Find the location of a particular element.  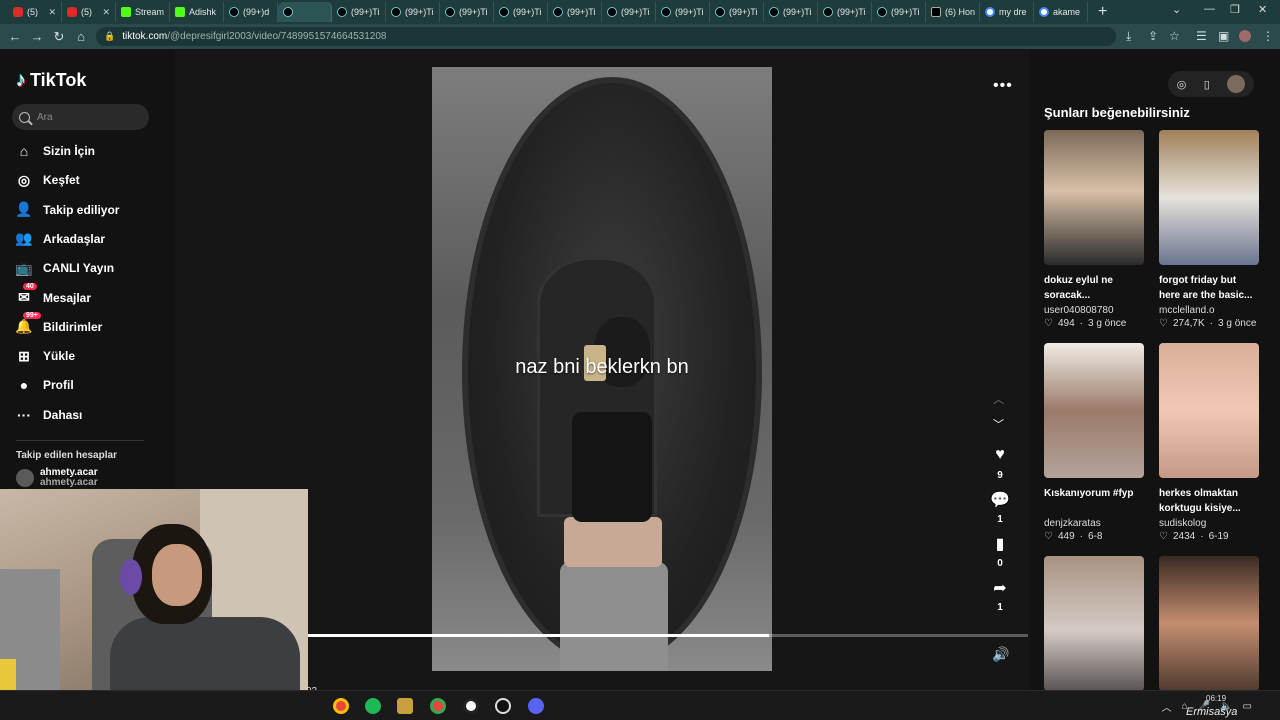

sidebar-item-compass: ◎ Keşfet is located at coordinates (47, 180).